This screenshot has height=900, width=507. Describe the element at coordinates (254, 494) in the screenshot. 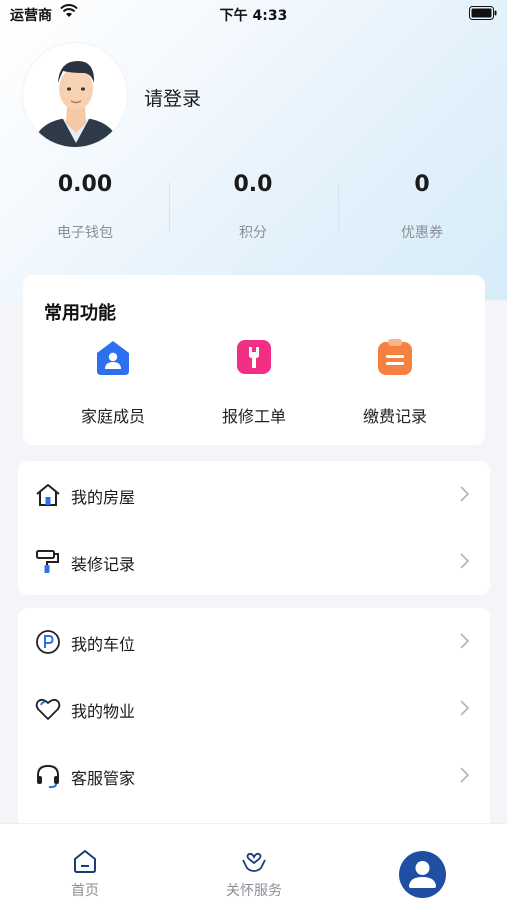

I see `menu-item-my-house: 我的房屋` at that location.